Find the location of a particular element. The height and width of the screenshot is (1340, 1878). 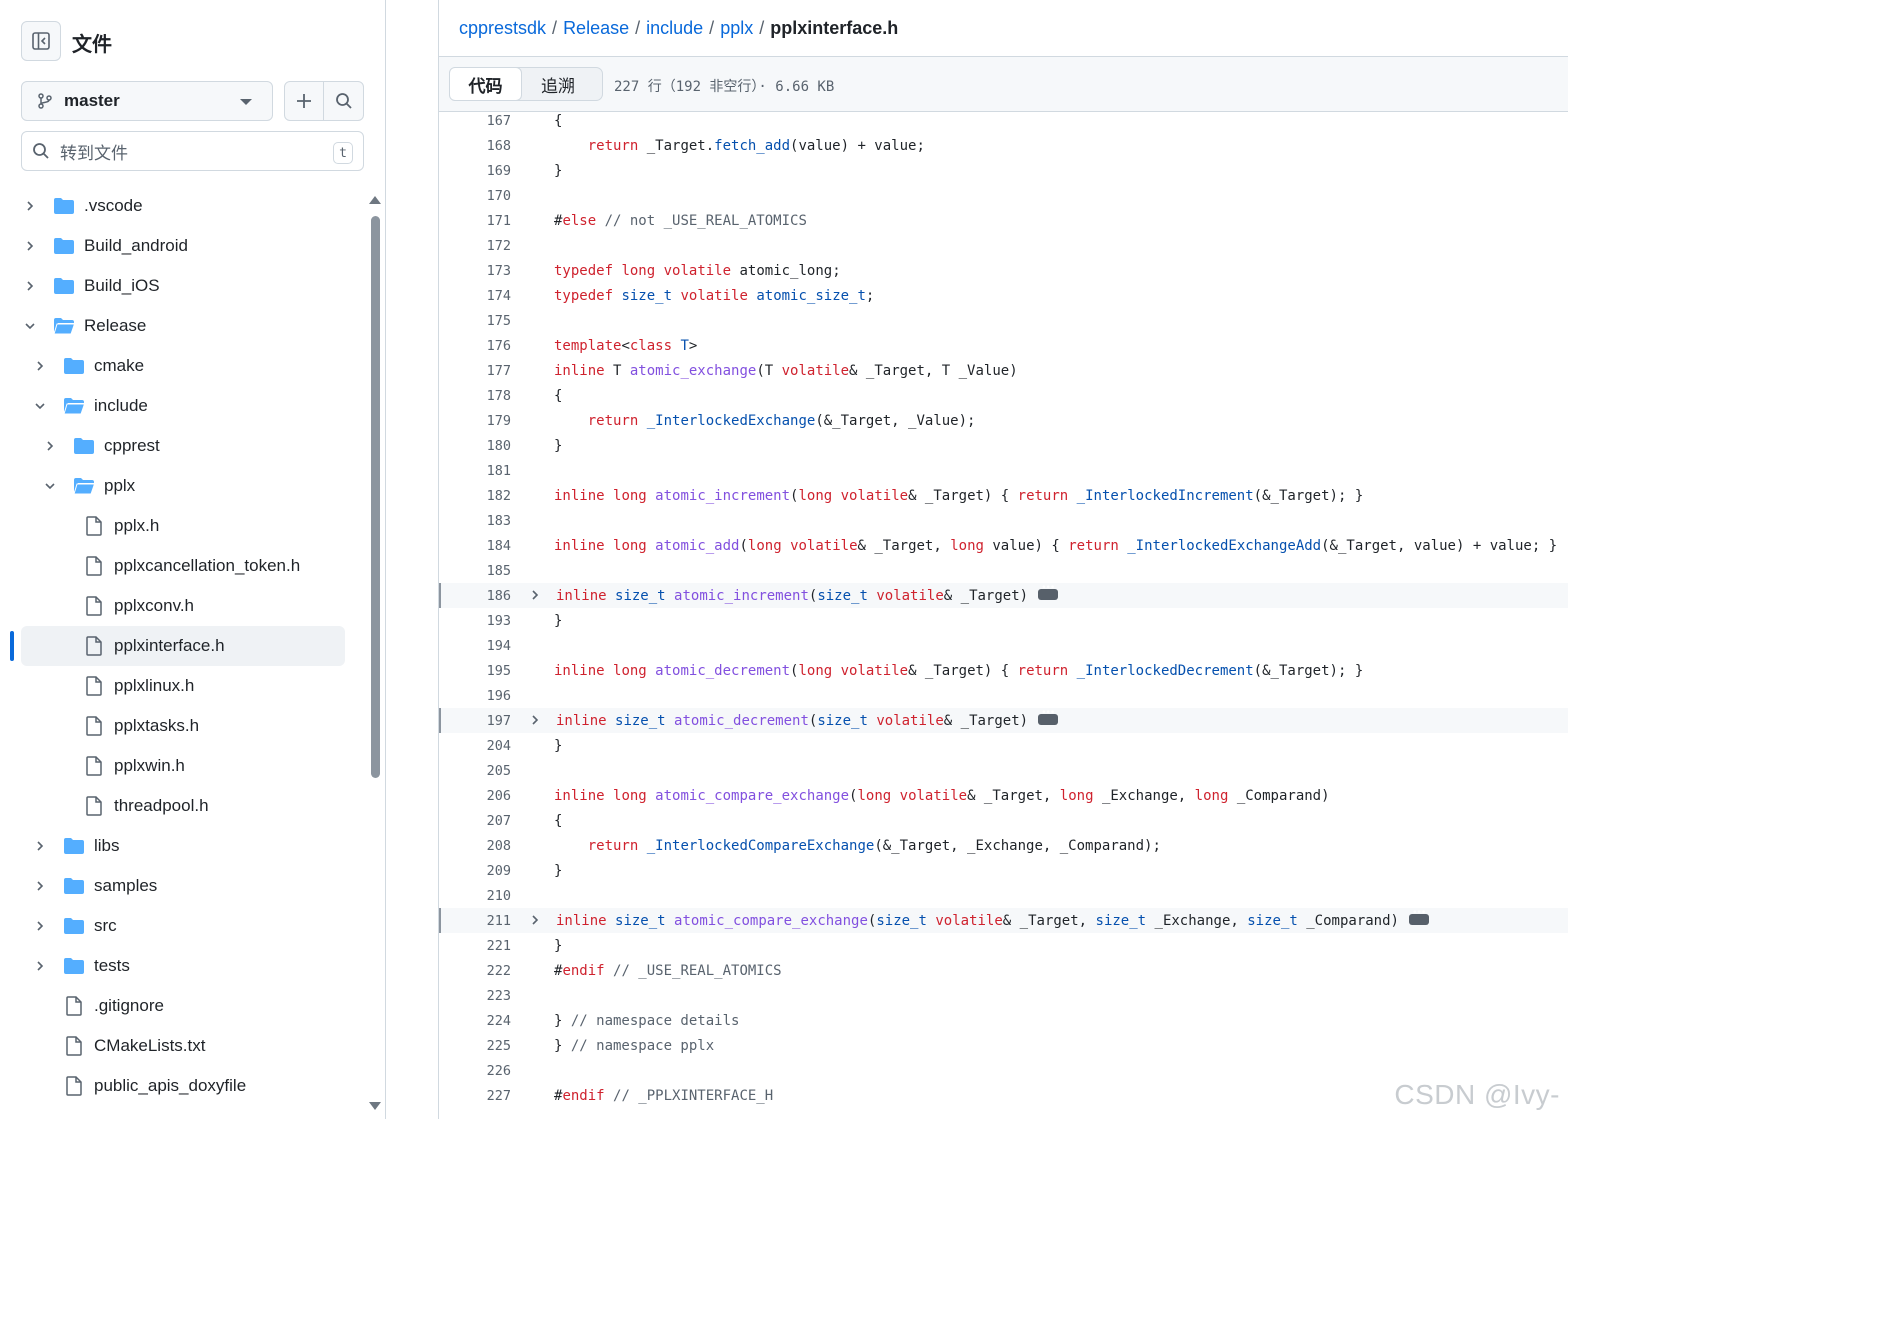

line-number: 184 is located at coordinates (475, 546).